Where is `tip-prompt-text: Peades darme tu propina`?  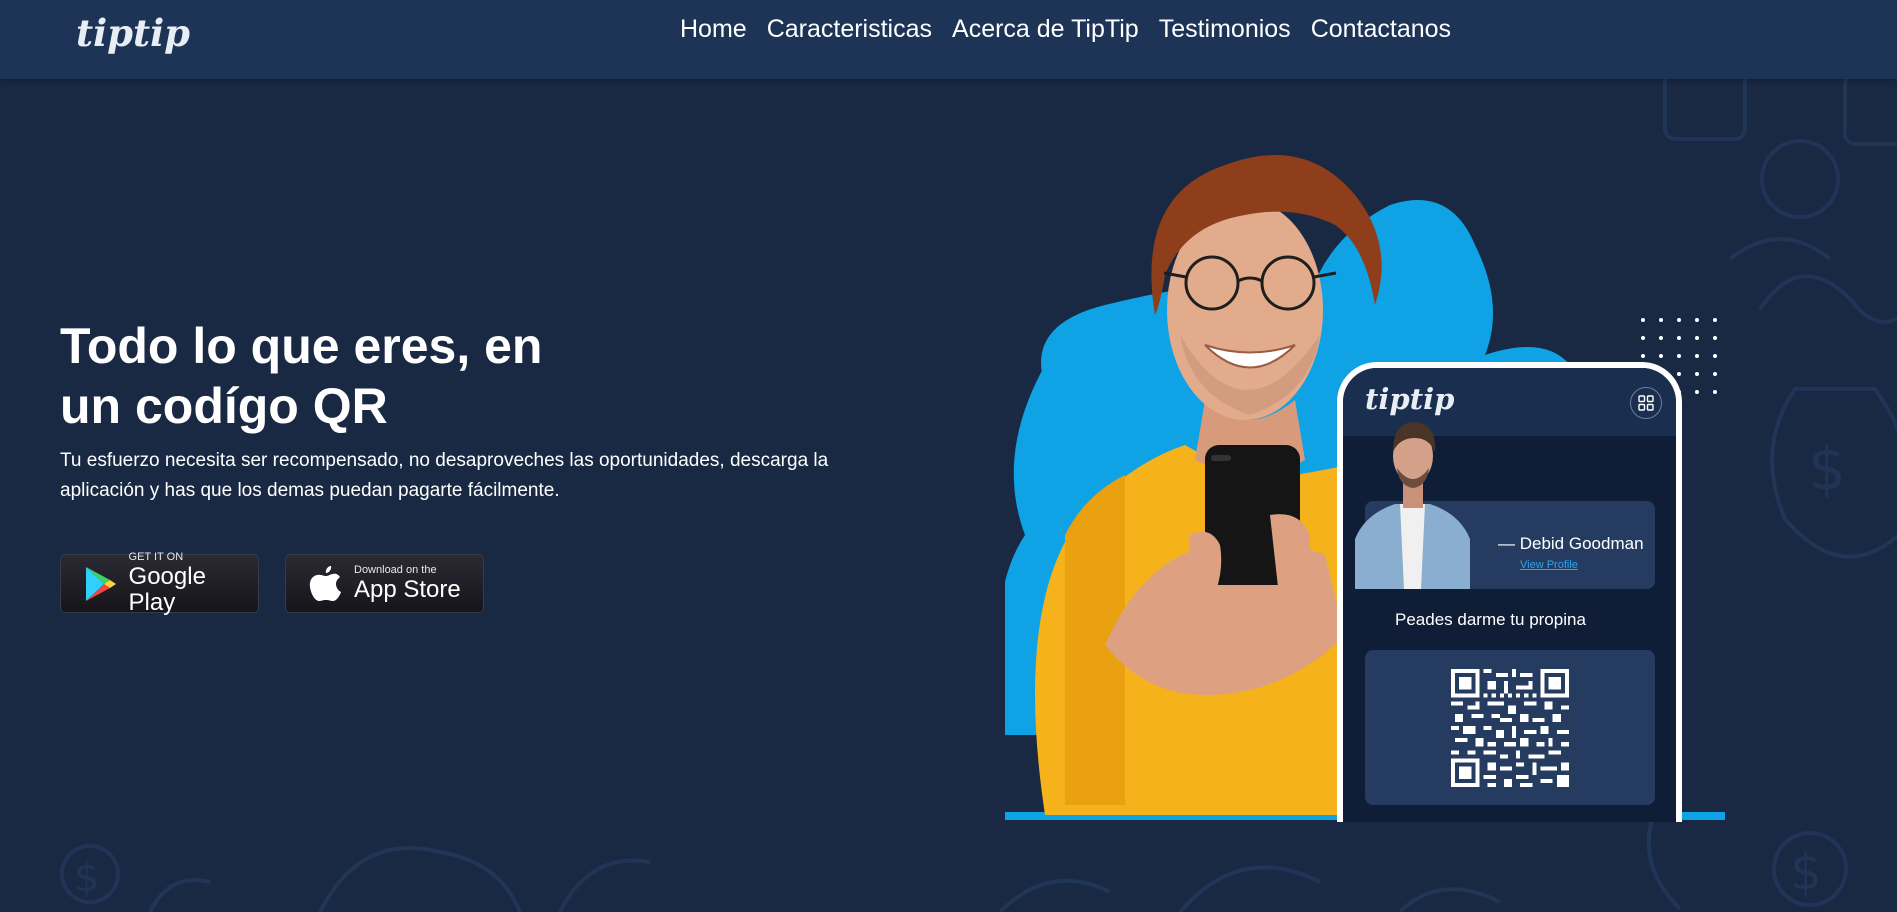
tip-prompt-text: Peades darme tu propina is located at coordinates (1490, 619).